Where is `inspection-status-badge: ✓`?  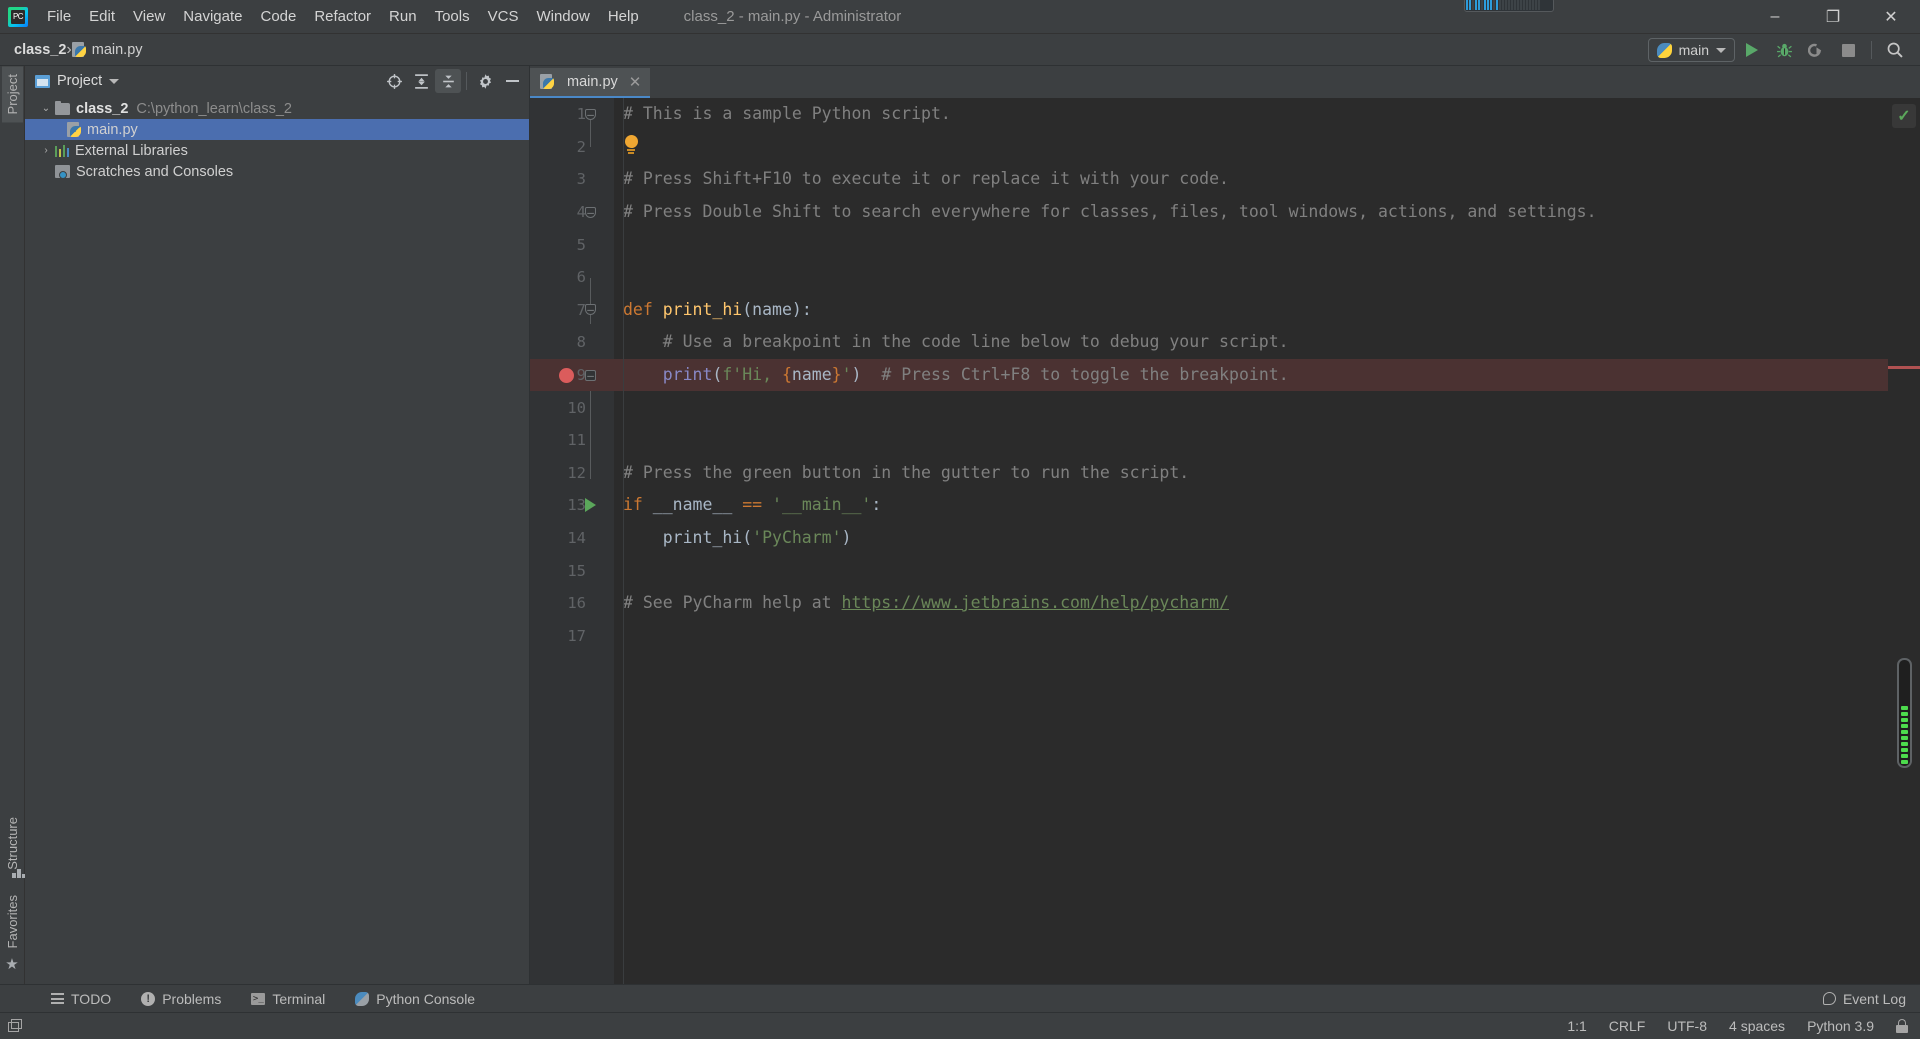 inspection-status-badge: ✓ is located at coordinates (1904, 116).